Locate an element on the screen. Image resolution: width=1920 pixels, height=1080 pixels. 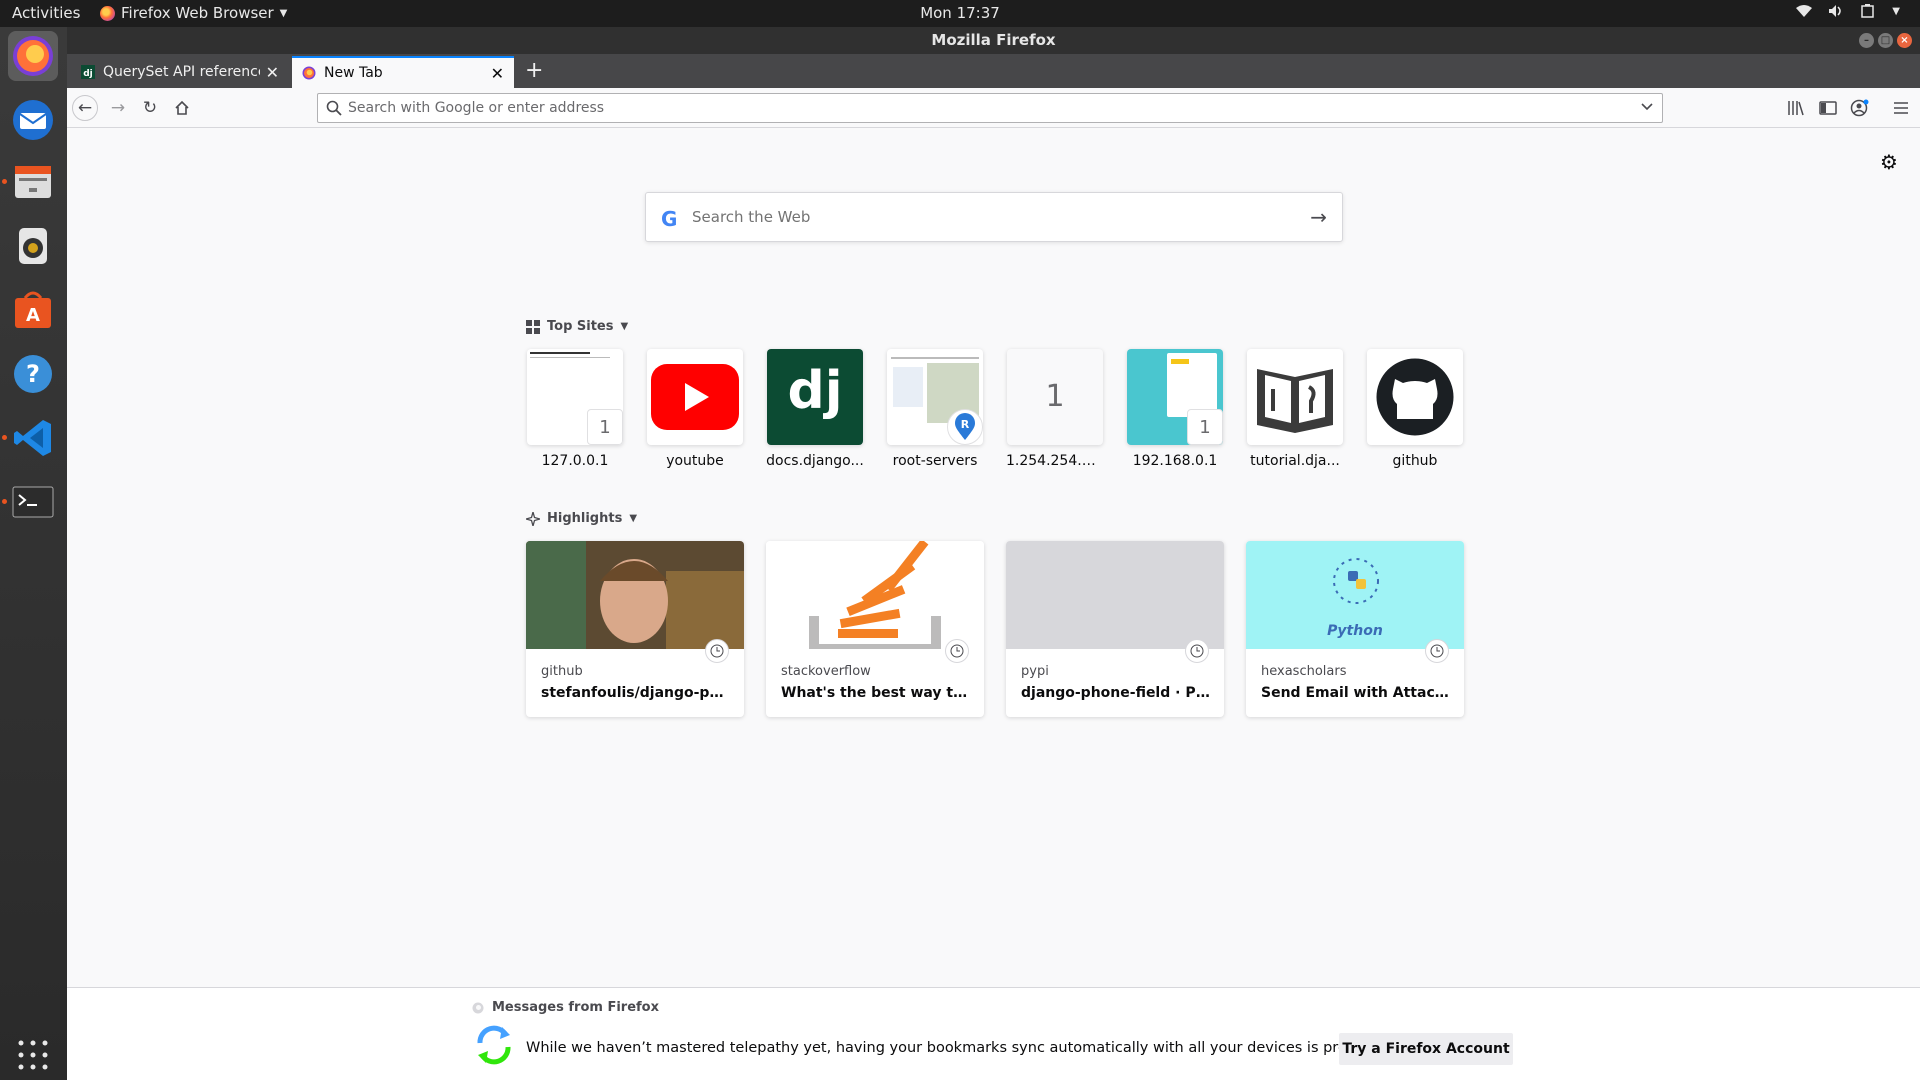
tile-label: root-servers is located at coordinates (935, 461).